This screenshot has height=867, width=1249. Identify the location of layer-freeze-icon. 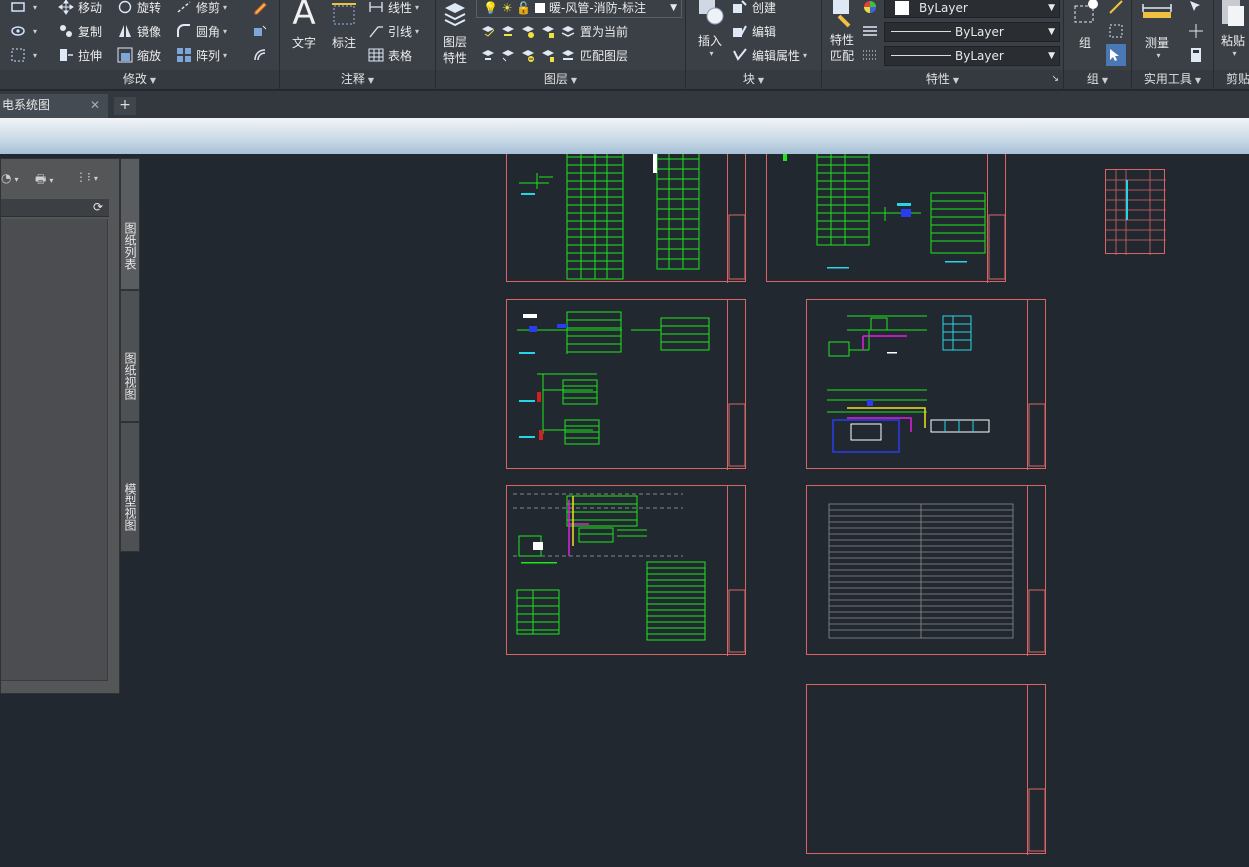
(528, 31).